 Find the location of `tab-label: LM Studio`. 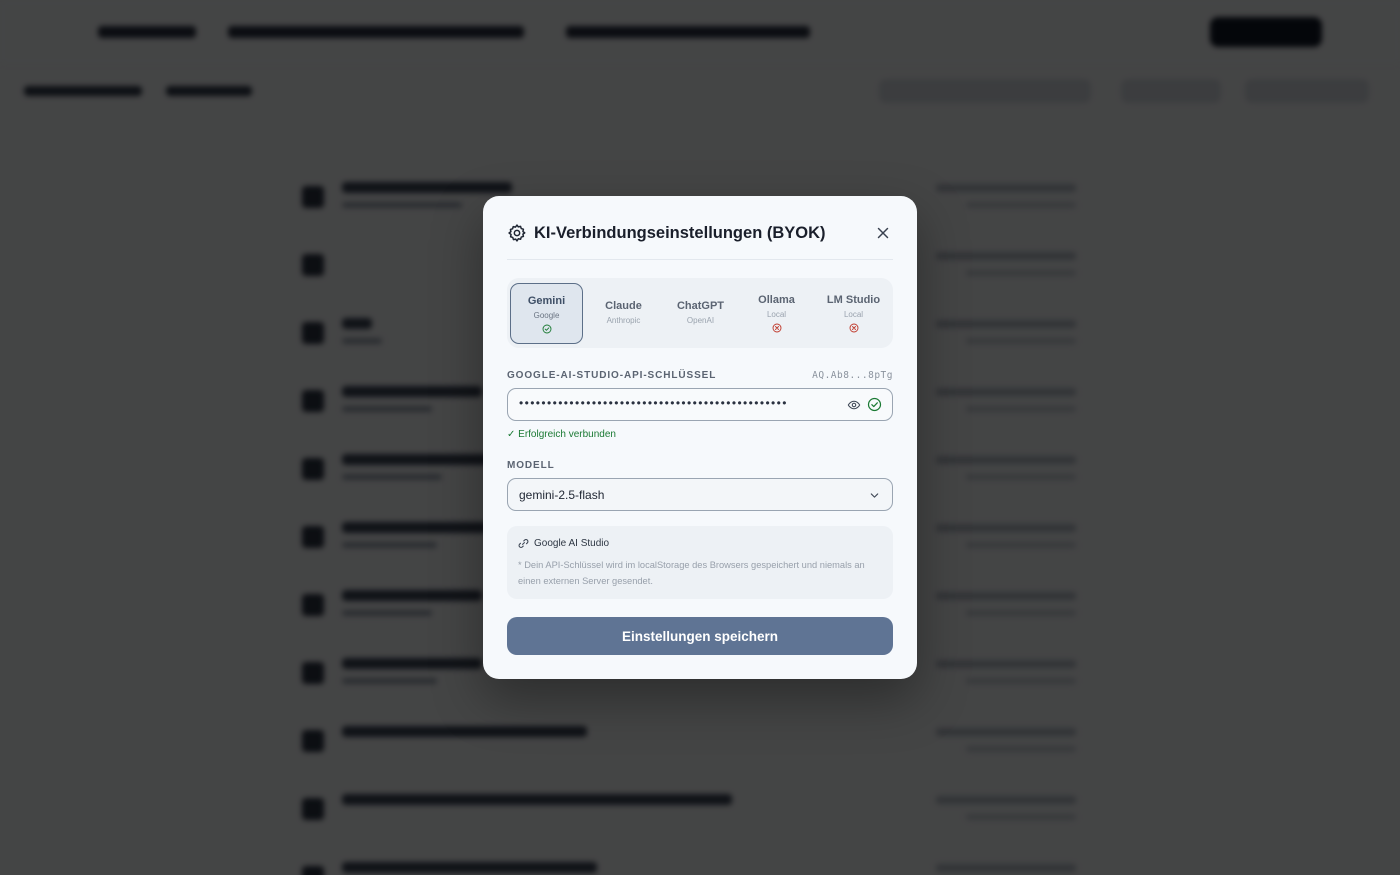

tab-label: LM Studio is located at coordinates (853, 300).